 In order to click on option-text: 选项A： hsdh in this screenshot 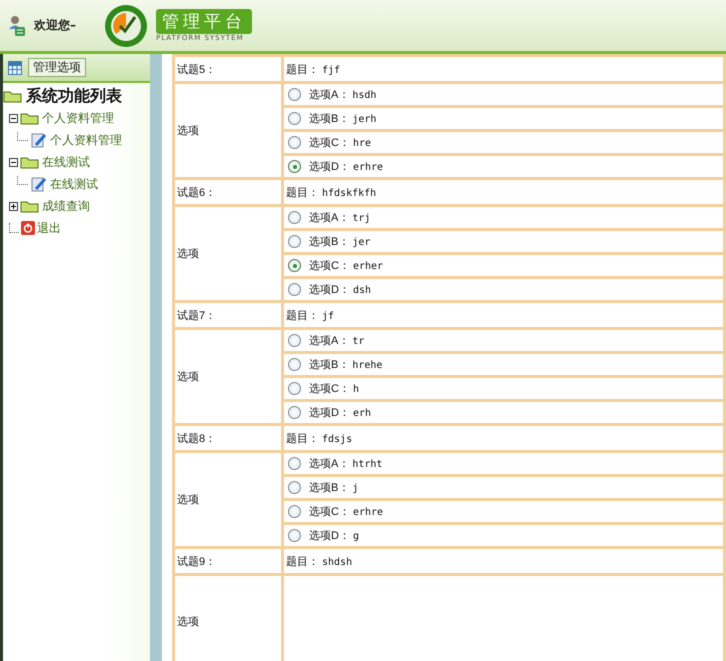, I will do `click(342, 94)`.